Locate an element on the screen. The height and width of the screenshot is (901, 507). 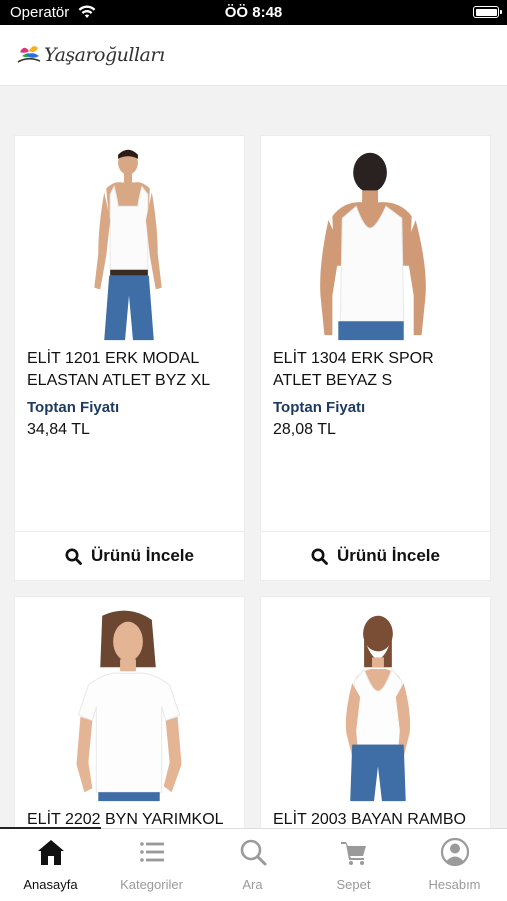
status-bar: Operatör ÖÖ 8:48 is located at coordinates (253, 12).